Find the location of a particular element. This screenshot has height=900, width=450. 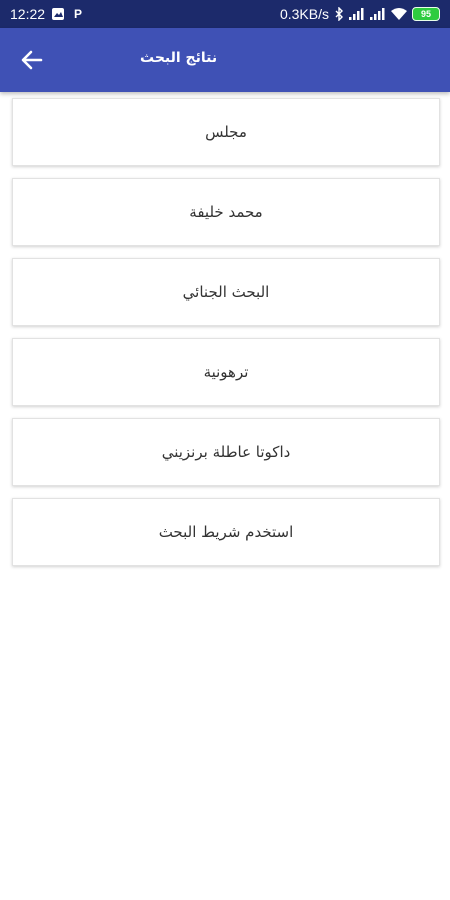

result-item-use-search-bar: استخدم شريط البحث is located at coordinates (226, 532).